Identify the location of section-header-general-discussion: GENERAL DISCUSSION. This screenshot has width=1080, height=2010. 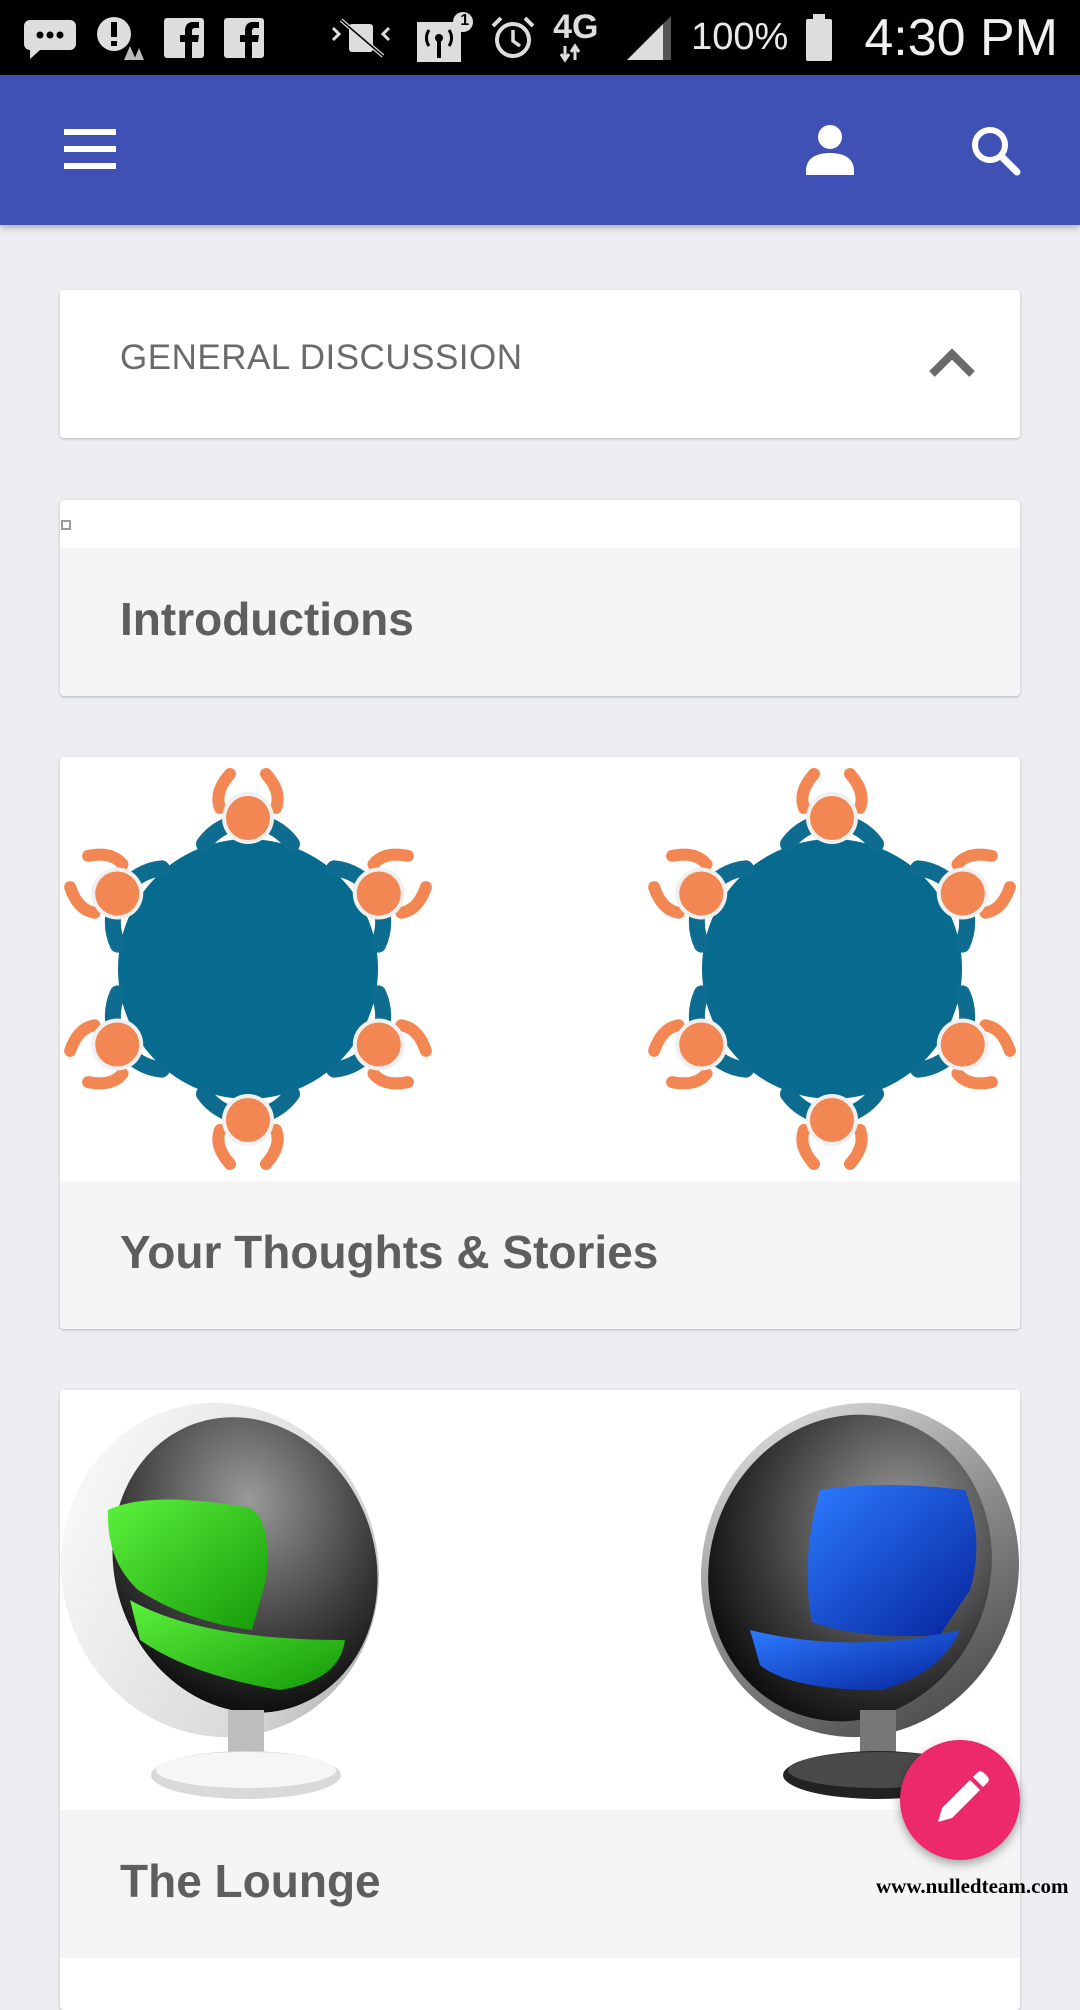
(540, 364).